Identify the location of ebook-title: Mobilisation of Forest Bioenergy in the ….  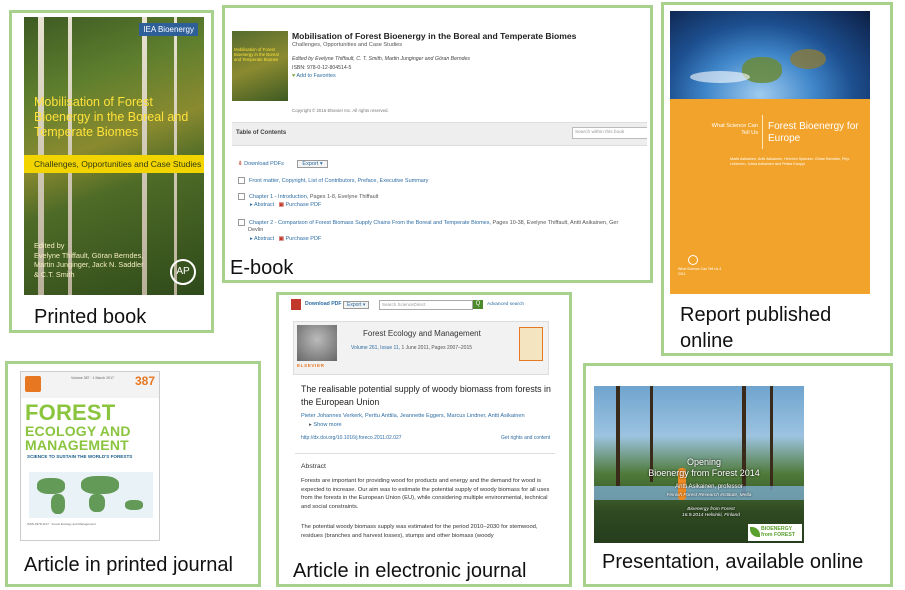
(434, 36).